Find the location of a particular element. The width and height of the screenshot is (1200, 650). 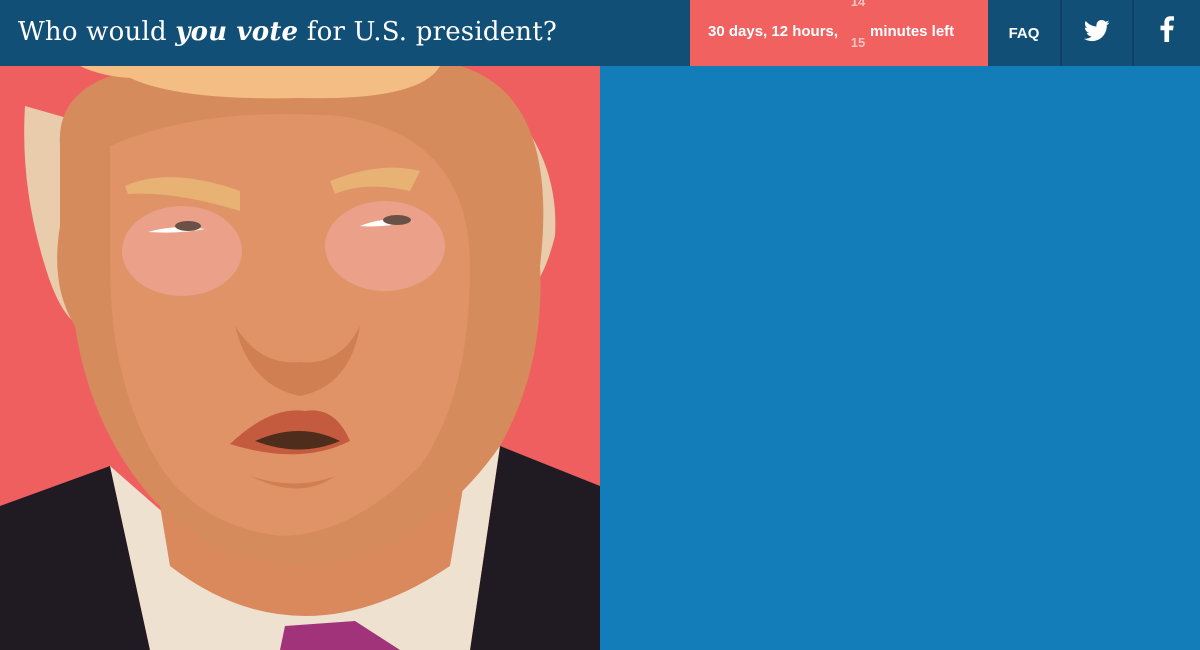

twitter-share-button is located at coordinates (1097, 33).